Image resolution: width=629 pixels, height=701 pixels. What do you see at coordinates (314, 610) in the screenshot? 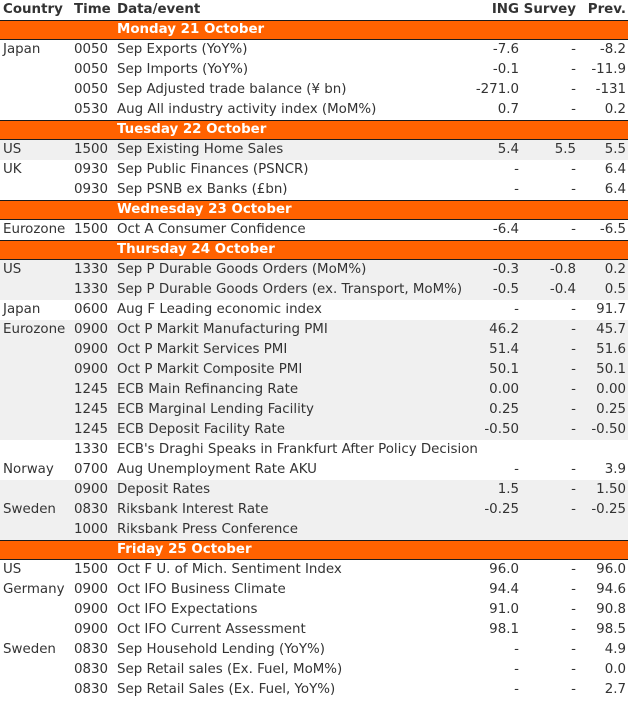
I see `table-row: 0900 Oct IFO Expectations 91.0 - 90.8` at bounding box center [314, 610].